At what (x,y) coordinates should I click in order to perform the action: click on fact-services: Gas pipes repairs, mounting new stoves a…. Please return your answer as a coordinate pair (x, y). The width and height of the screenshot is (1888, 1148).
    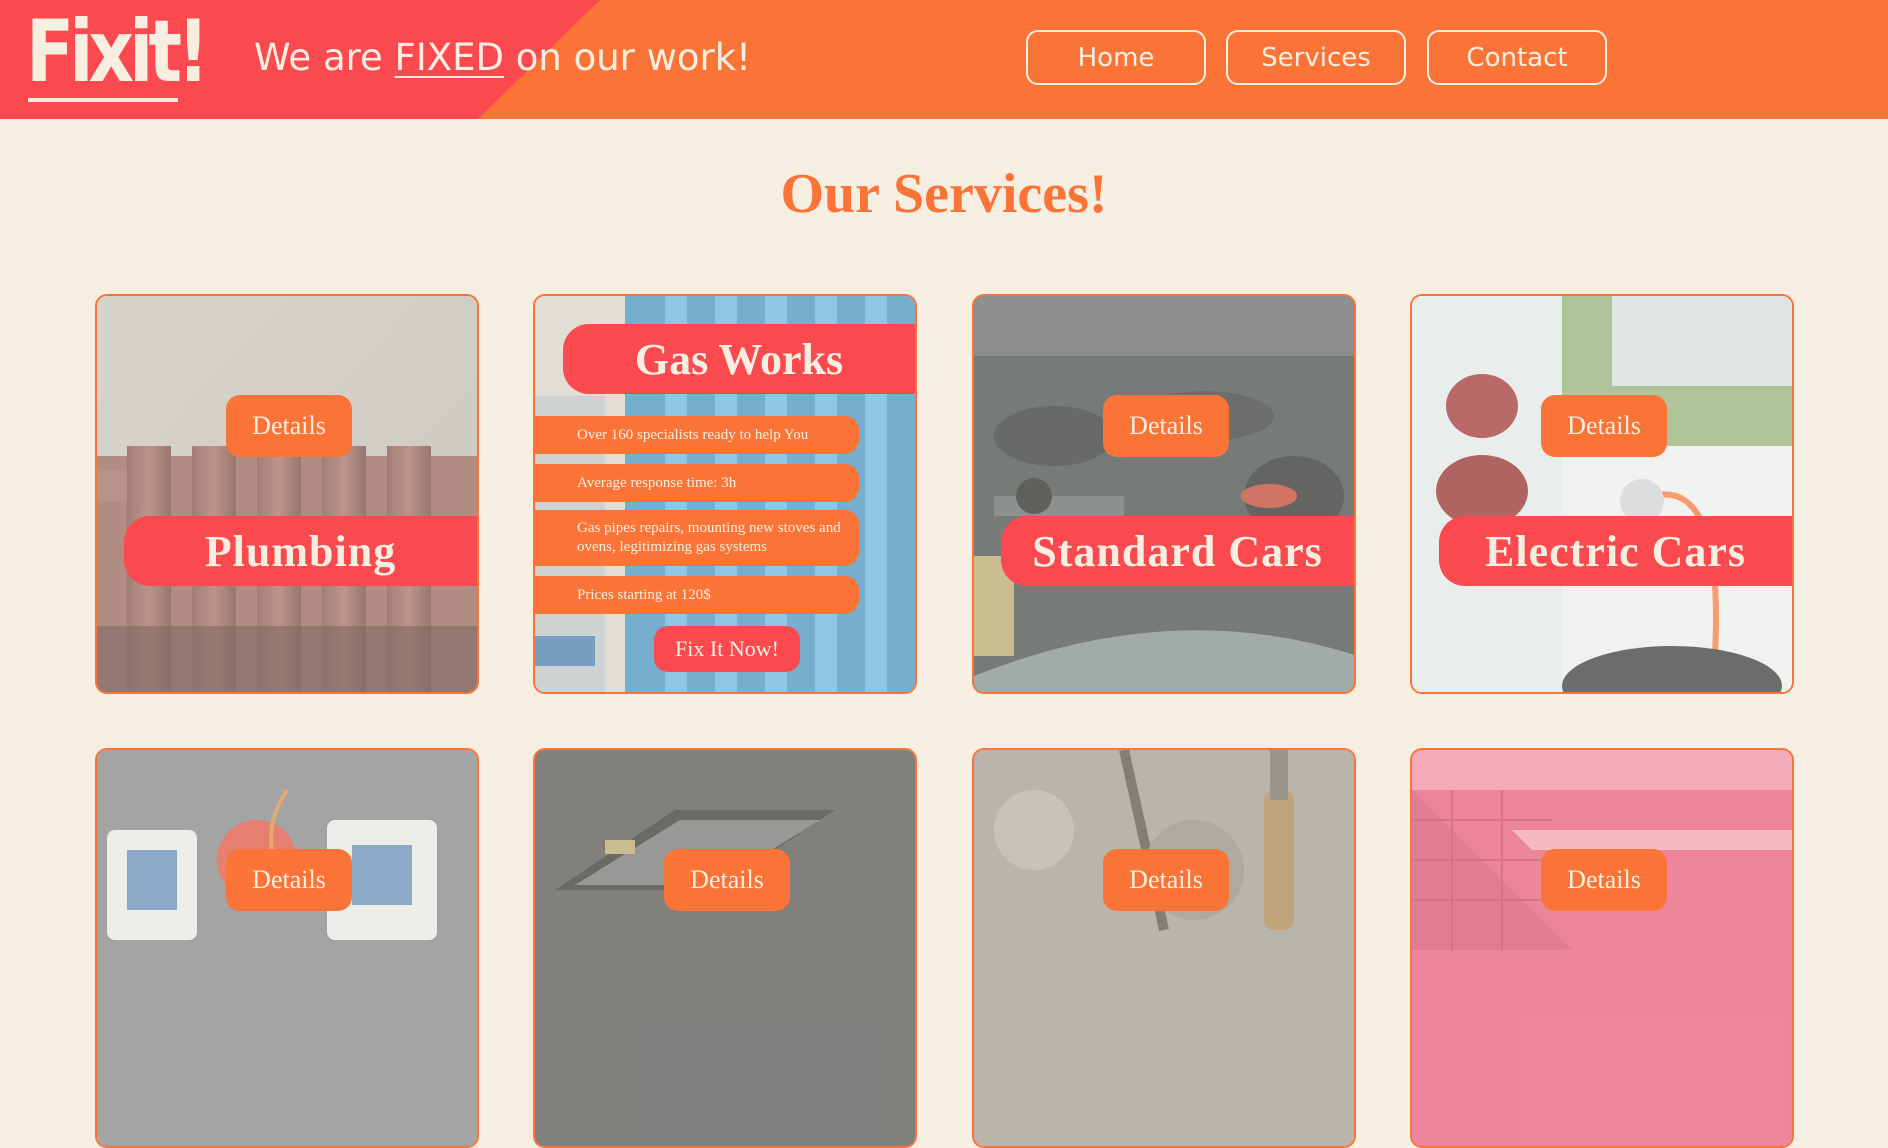
    Looking at the image, I should click on (697, 538).